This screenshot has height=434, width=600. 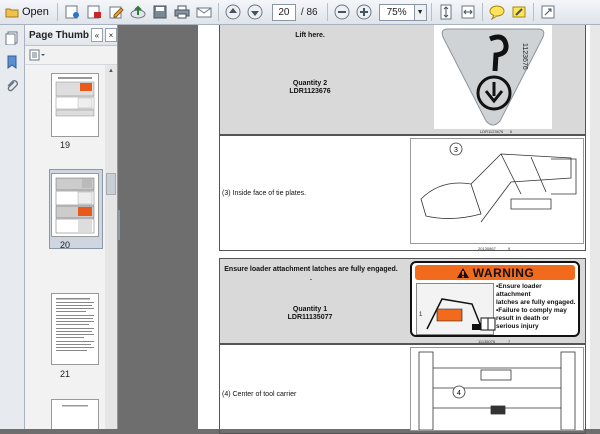 I want to click on open-button: Open, so click(x=27, y=12).